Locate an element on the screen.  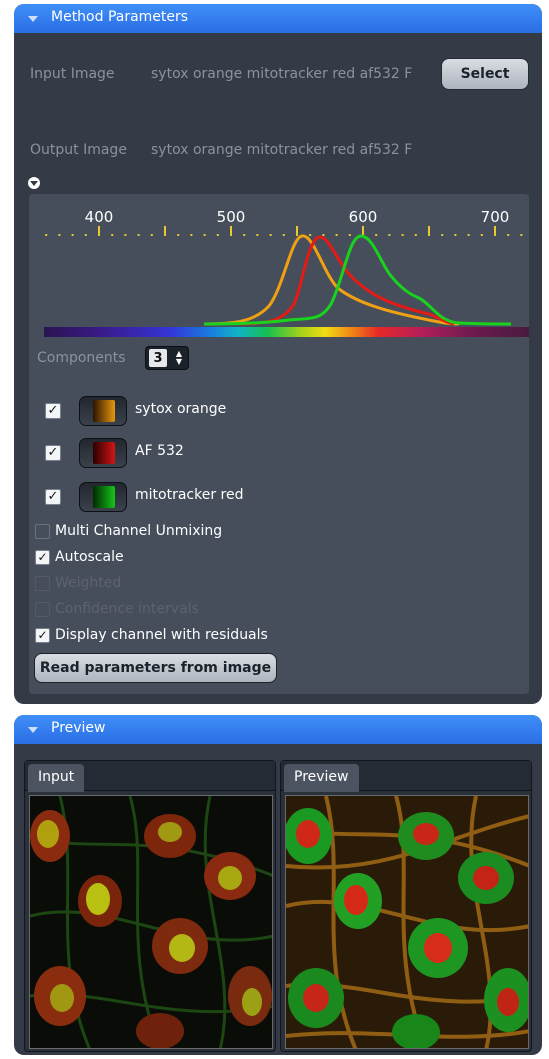
input-micrograph-image is located at coordinates (151, 922).